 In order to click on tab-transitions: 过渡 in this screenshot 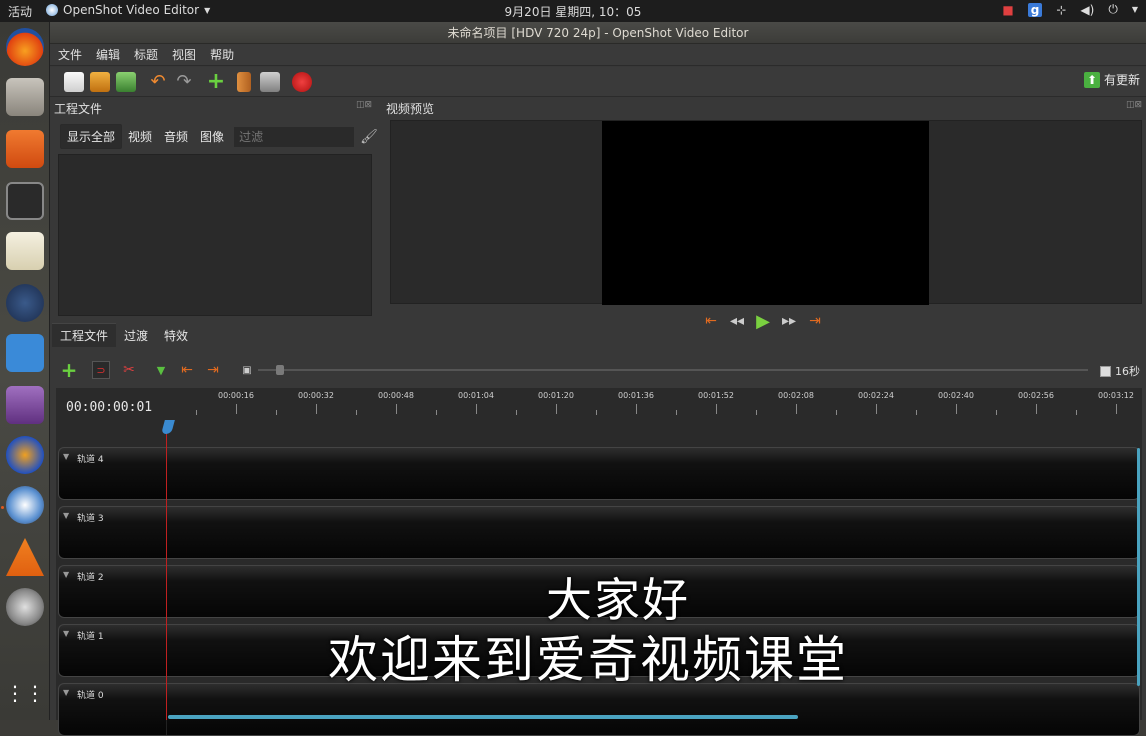, I will do `click(136, 335)`.